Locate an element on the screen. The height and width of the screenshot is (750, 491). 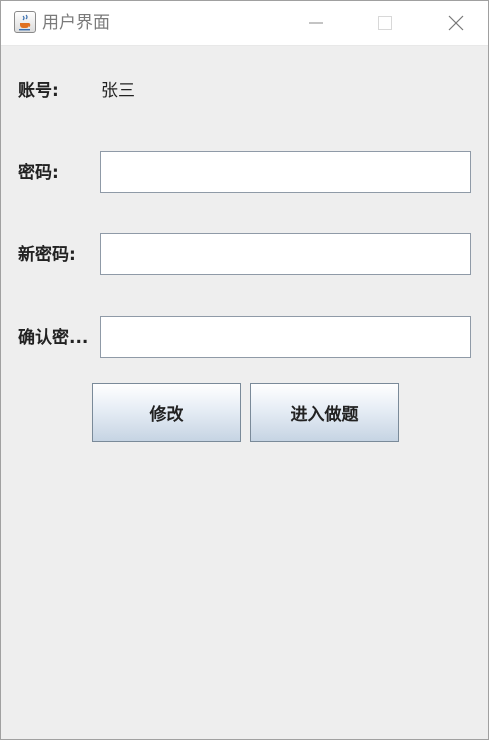
maximize-button is located at coordinates (385, 23).